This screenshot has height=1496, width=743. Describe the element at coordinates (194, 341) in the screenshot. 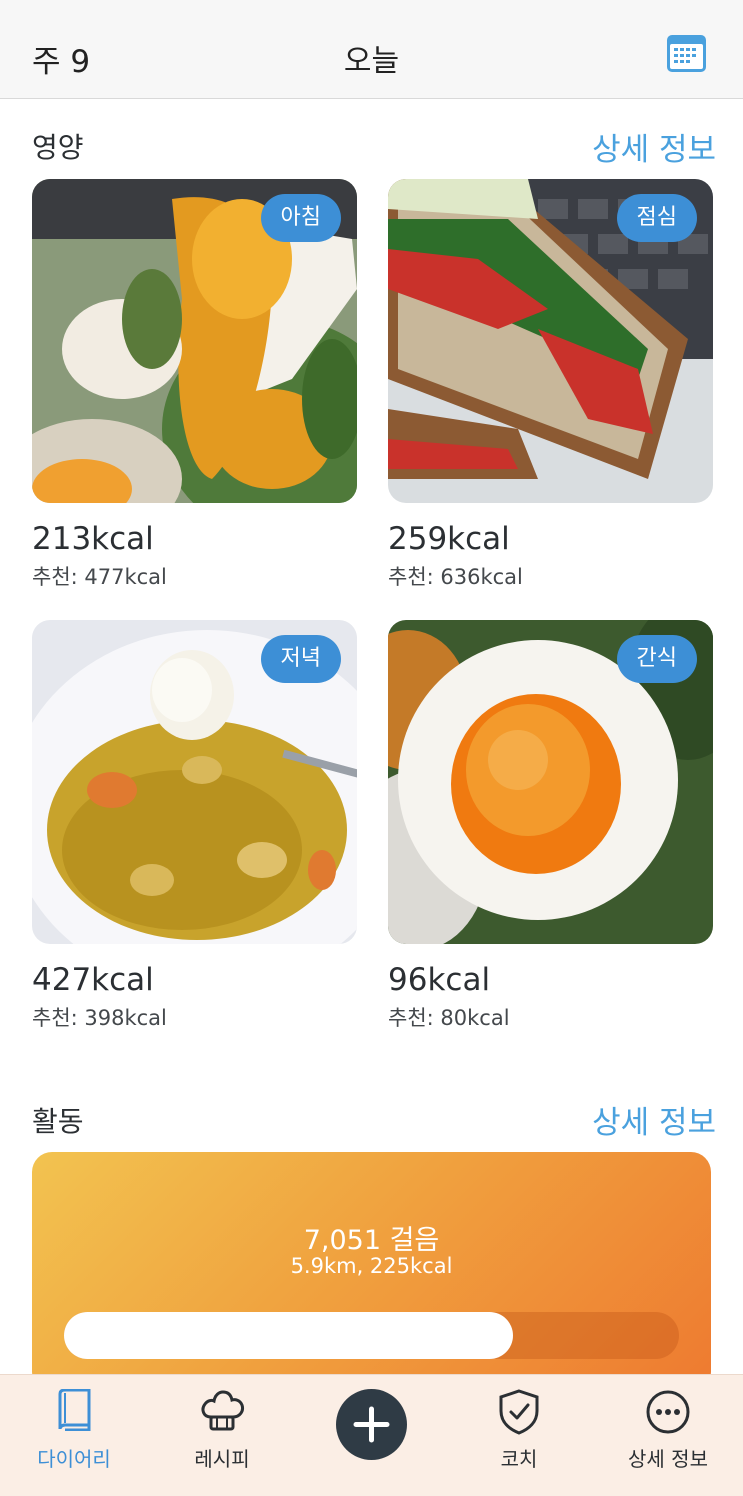

I see `breakfast-photo: 아침` at that location.